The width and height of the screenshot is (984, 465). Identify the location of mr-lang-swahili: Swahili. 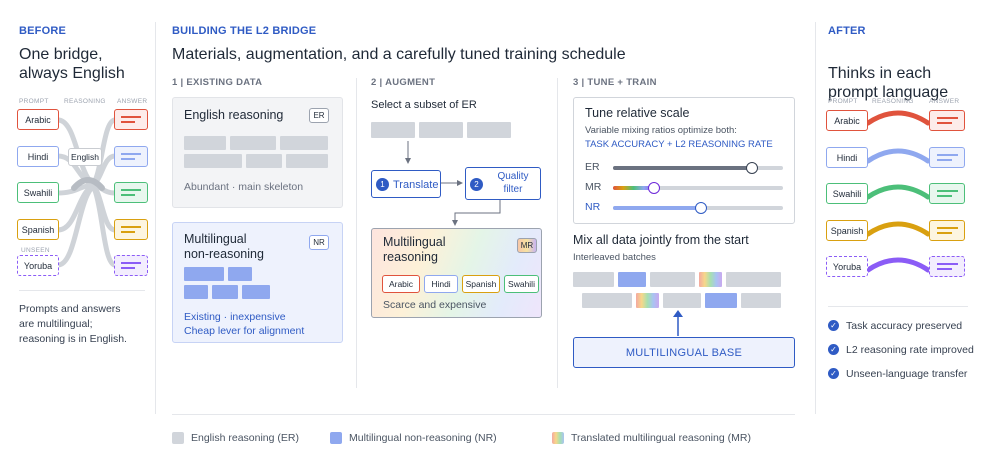
(521, 284).